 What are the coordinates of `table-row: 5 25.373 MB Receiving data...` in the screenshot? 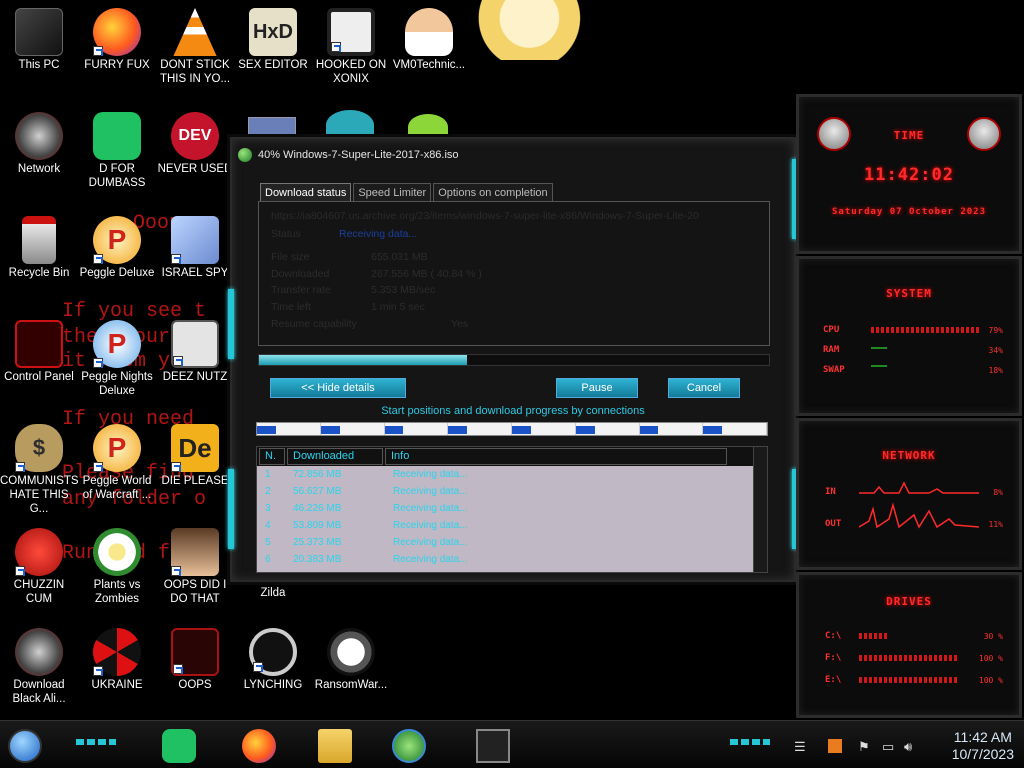 It's located at (512, 542).